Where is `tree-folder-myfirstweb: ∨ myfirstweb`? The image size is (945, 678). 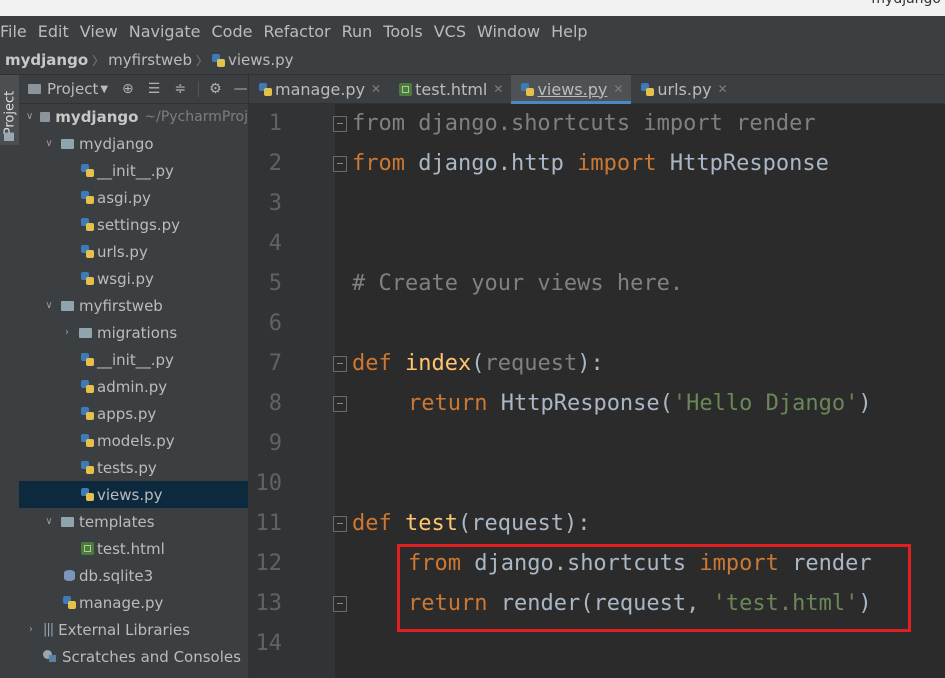 tree-folder-myfirstweb: ∨ myfirstweb is located at coordinates (133, 305).